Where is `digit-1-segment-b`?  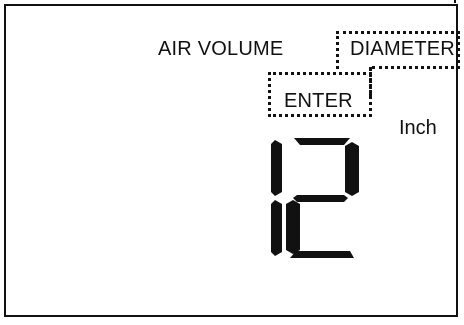 digit-1-segment-b is located at coordinates (276, 168).